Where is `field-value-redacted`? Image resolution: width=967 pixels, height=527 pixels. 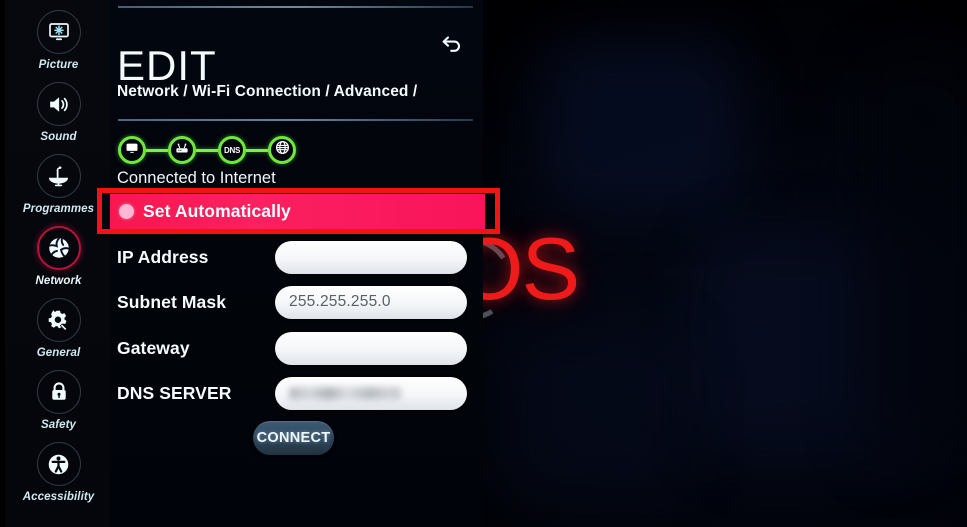
field-value-redacted is located at coordinates (345, 393).